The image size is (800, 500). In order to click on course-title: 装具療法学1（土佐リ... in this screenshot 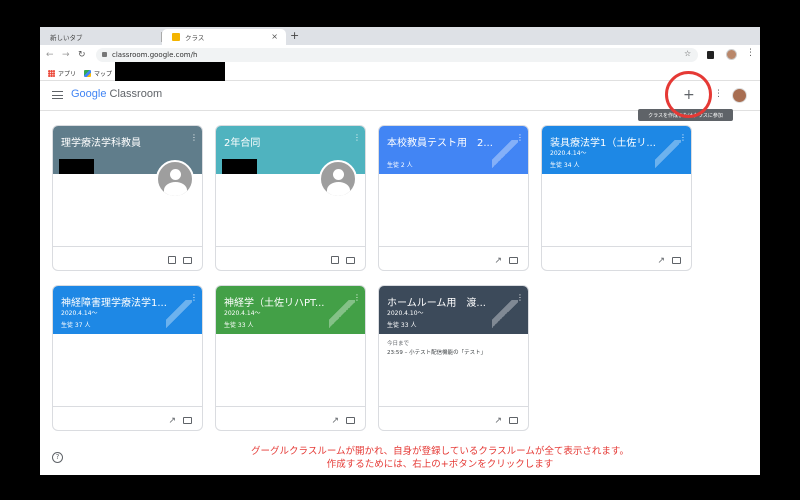, I will do `click(603, 141)`.